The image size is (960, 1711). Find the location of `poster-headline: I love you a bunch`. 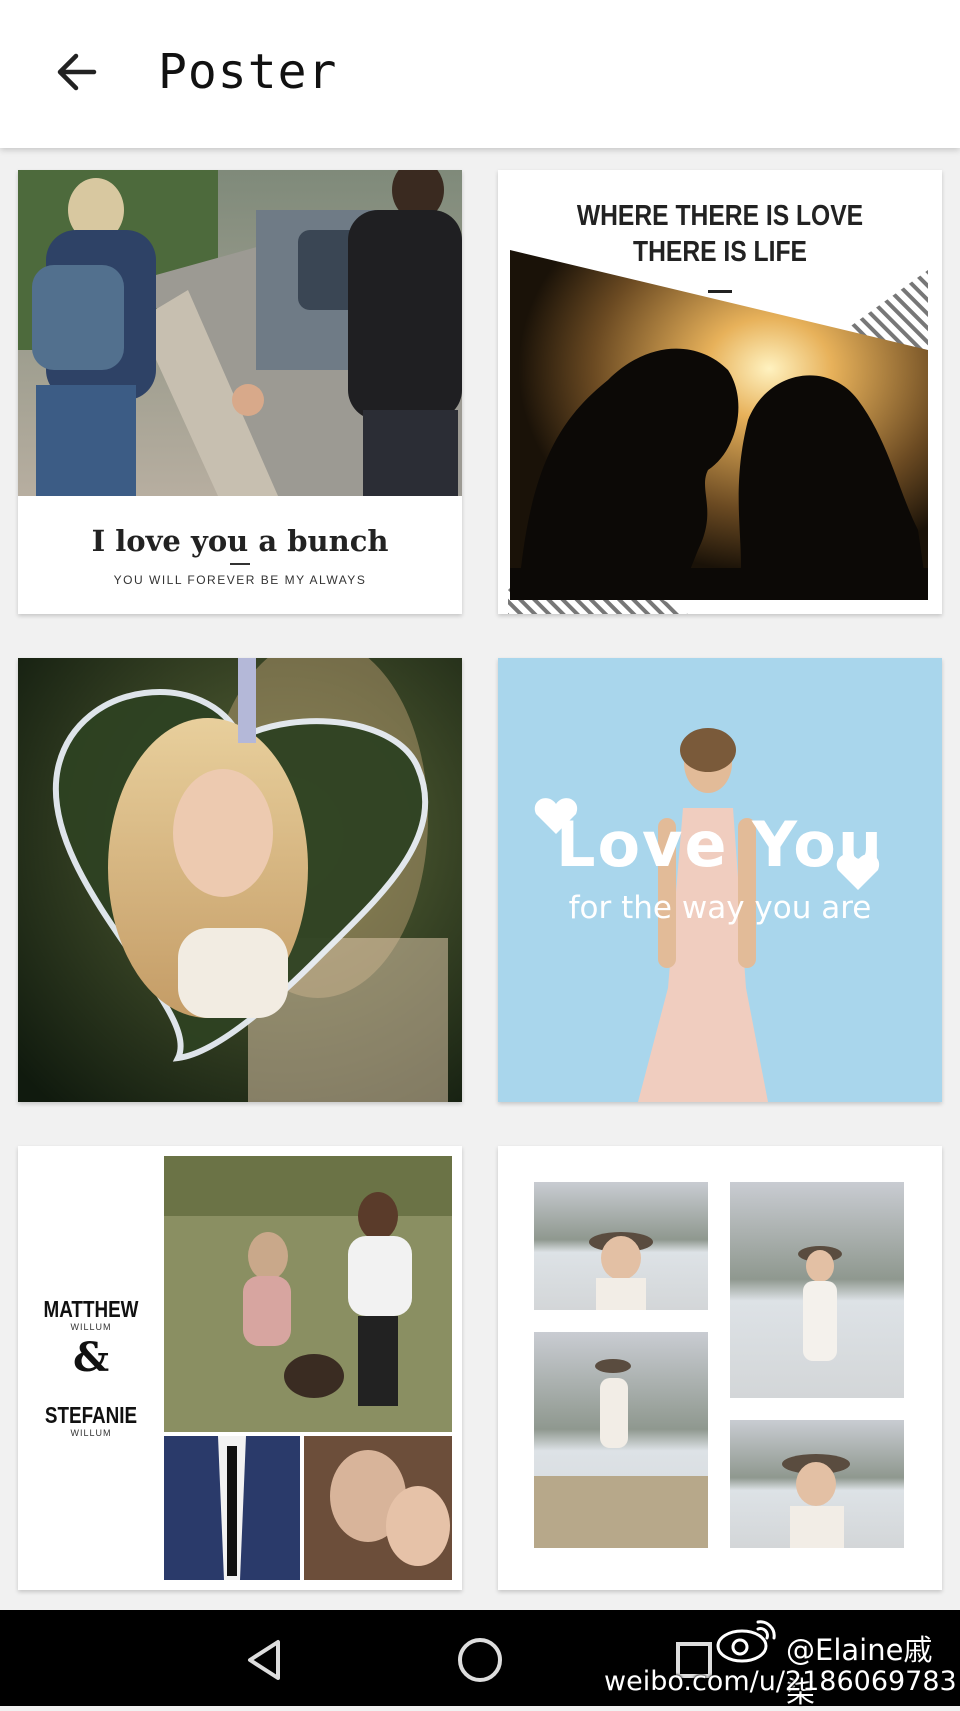

poster-headline: I love you a bunch is located at coordinates (240, 541).